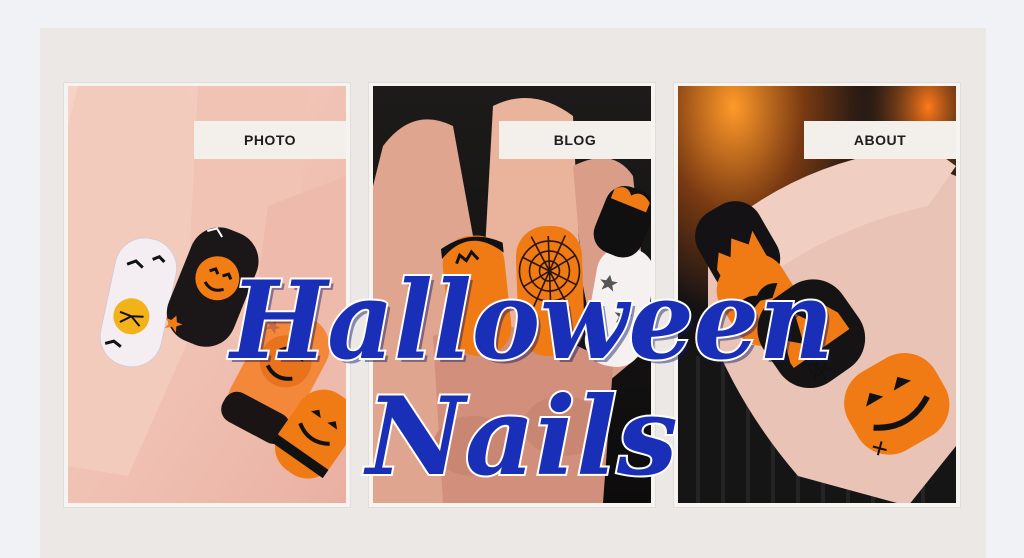  Describe the element at coordinates (880, 140) in the screenshot. I see `about-link: ABOUT` at that location.